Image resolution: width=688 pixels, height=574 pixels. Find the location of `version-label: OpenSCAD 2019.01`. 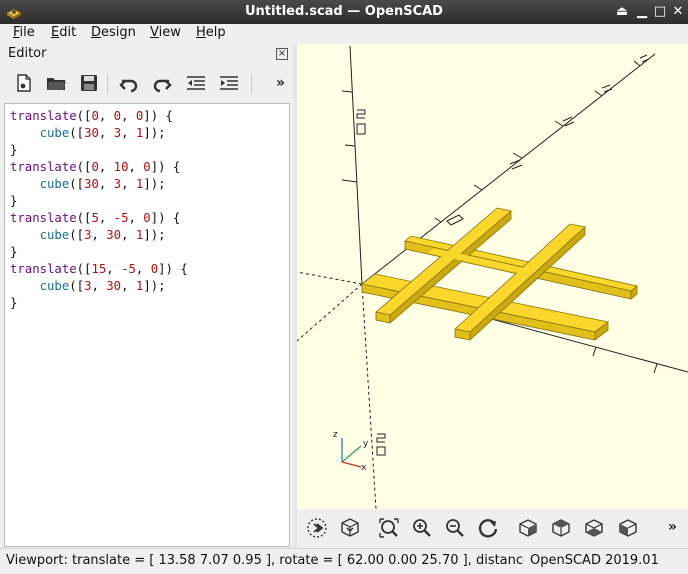

version-label: OpenSCAD 2019.01 is located at coordinates (594, 560).